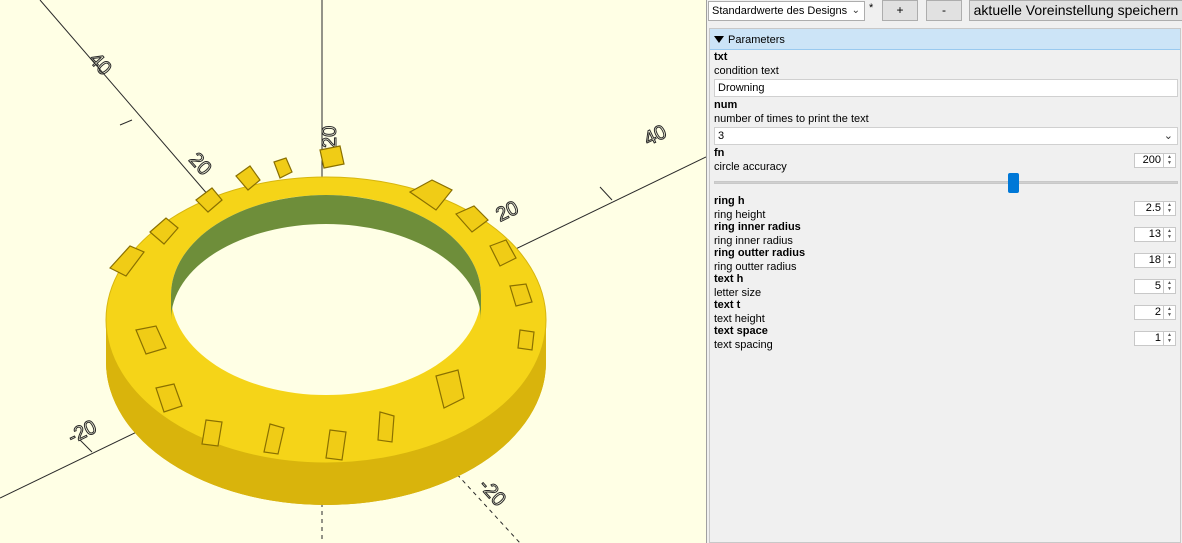 The height and width of the screenshot is (543, 1182). I want to click on param-name: fn, so click(719, 153).